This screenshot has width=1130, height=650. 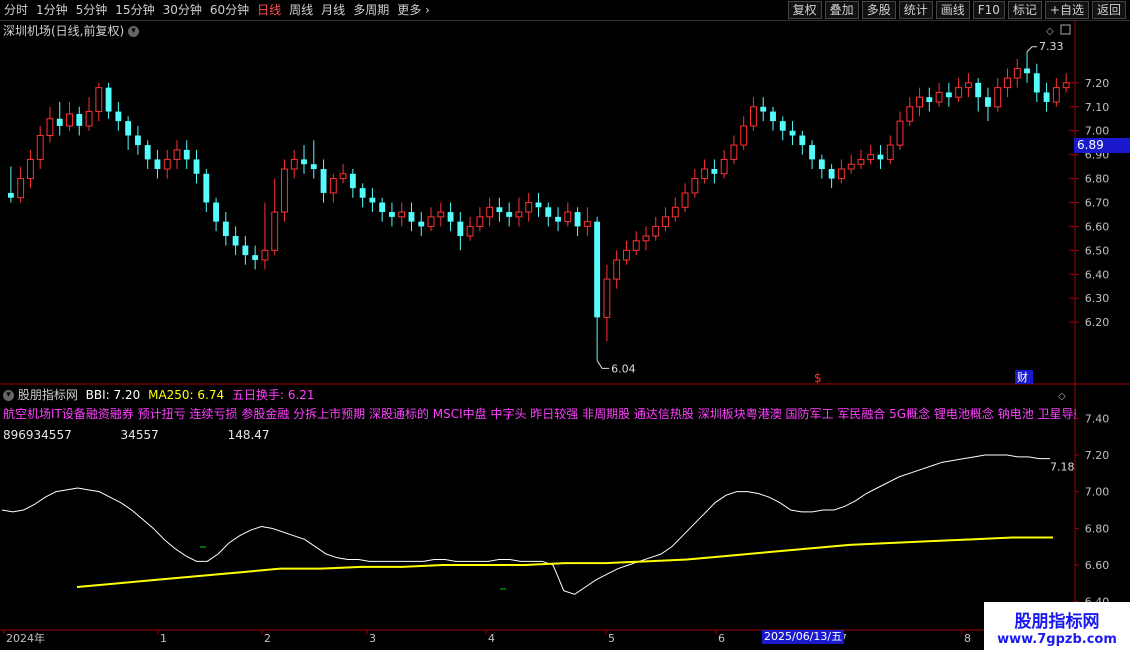 What do you see at coordinates (803, 637) in the screenshot?
I see `cursor-date-tag: 2025/06/13/五` at bounding box center [803, 637].